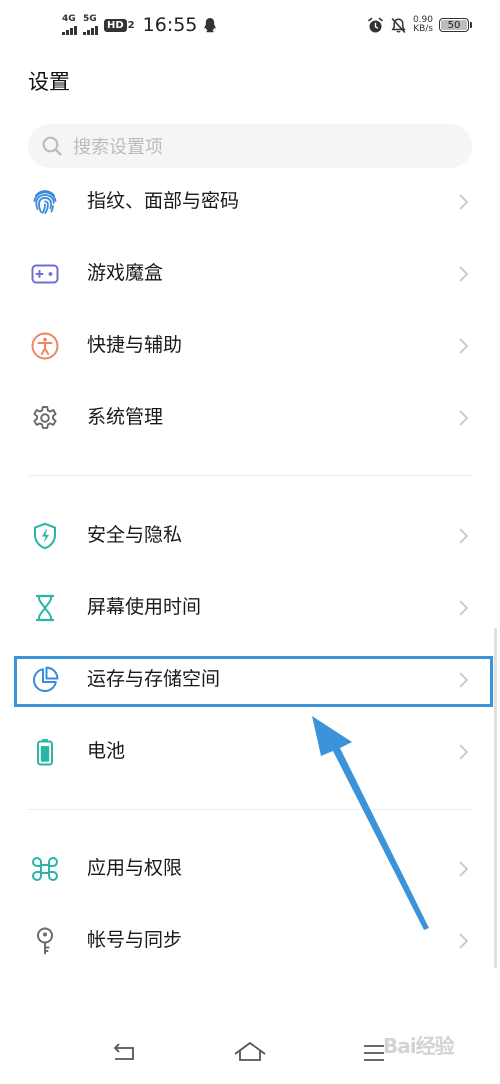 This screenshot has width=500, height=1084. I want to click on alarm-icon, so click(375, 24).